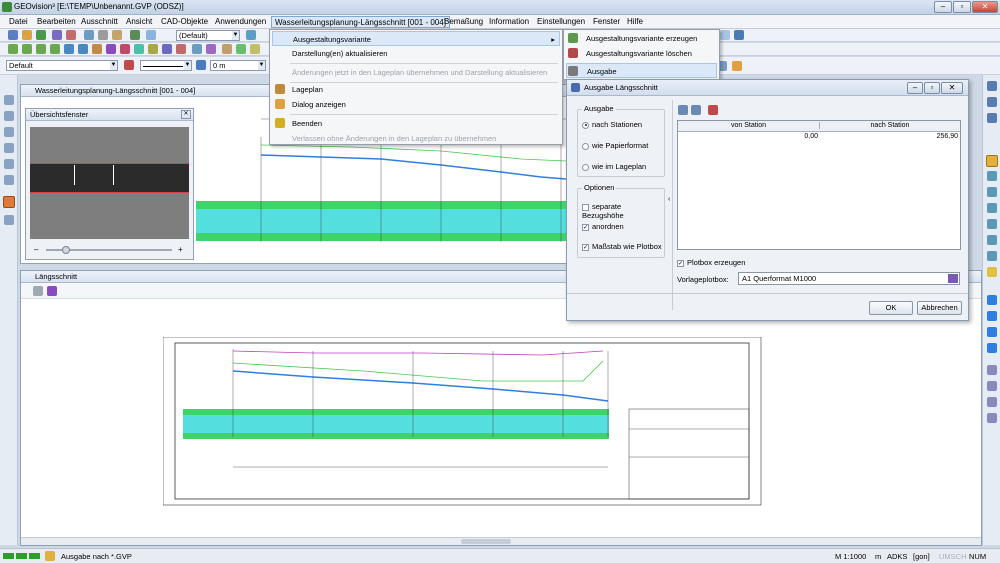  What do you see at coordinates (66, 250) in the screenshot?
I see `zoom-slider-thumb` at bounding box center [66, 250].